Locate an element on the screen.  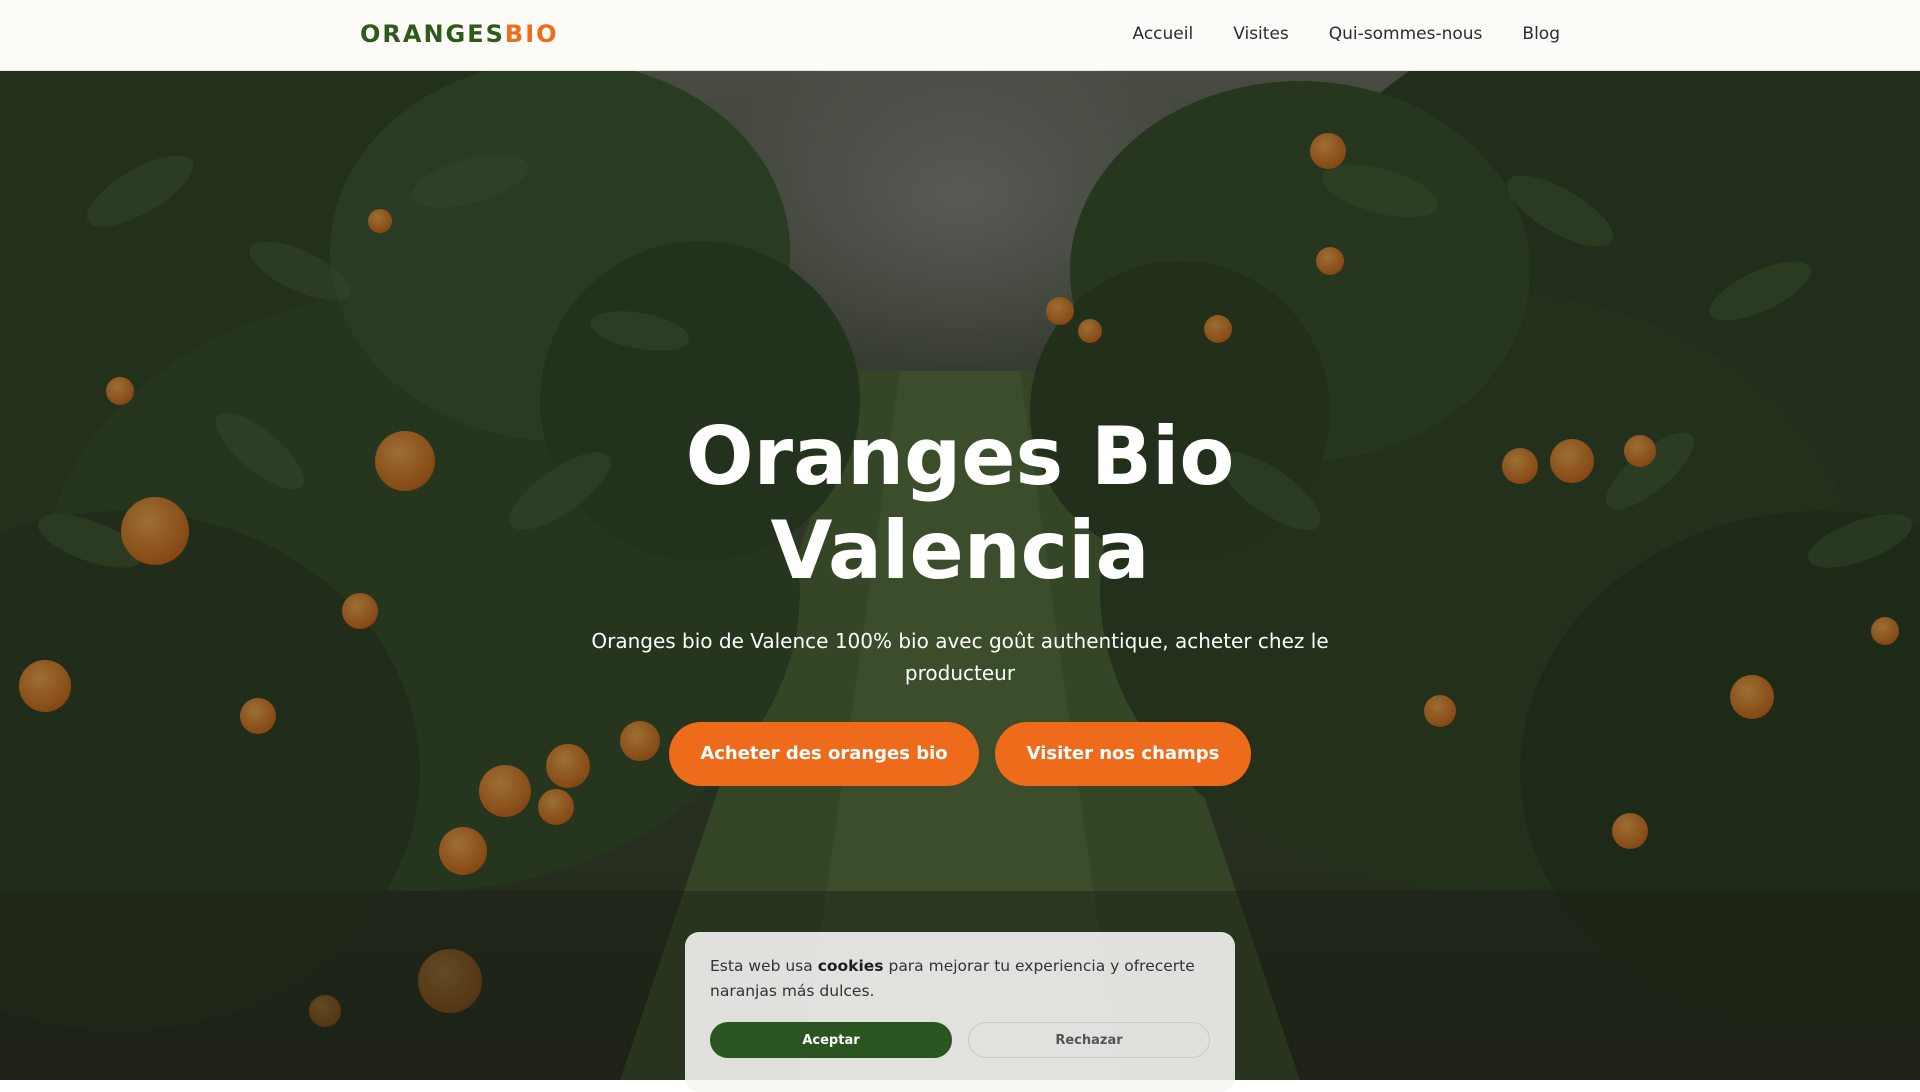
cookie-accept-button: Aceptar is located at coordinates (831, 1040).